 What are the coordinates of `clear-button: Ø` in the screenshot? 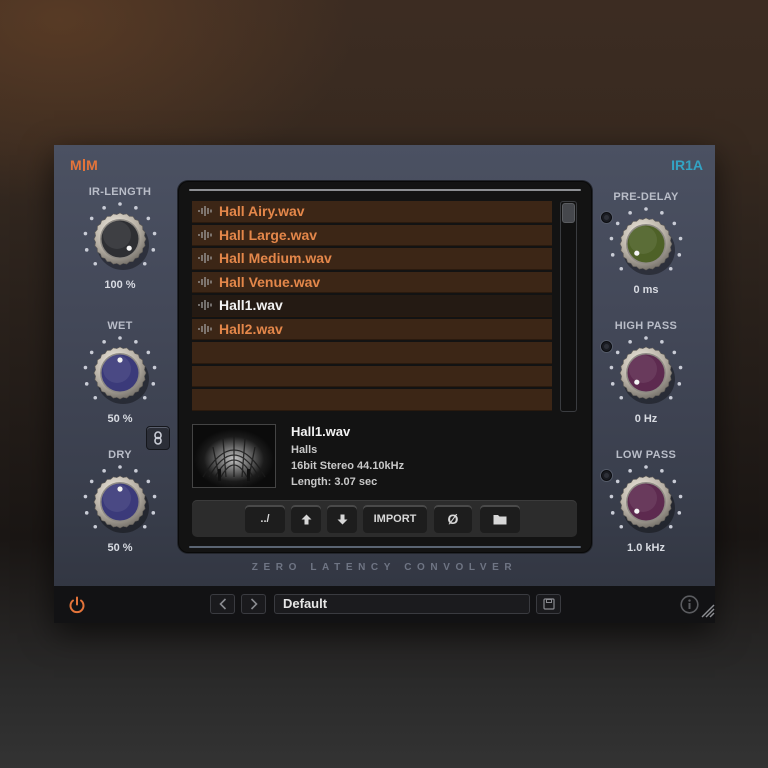 It's located at (453, 519).